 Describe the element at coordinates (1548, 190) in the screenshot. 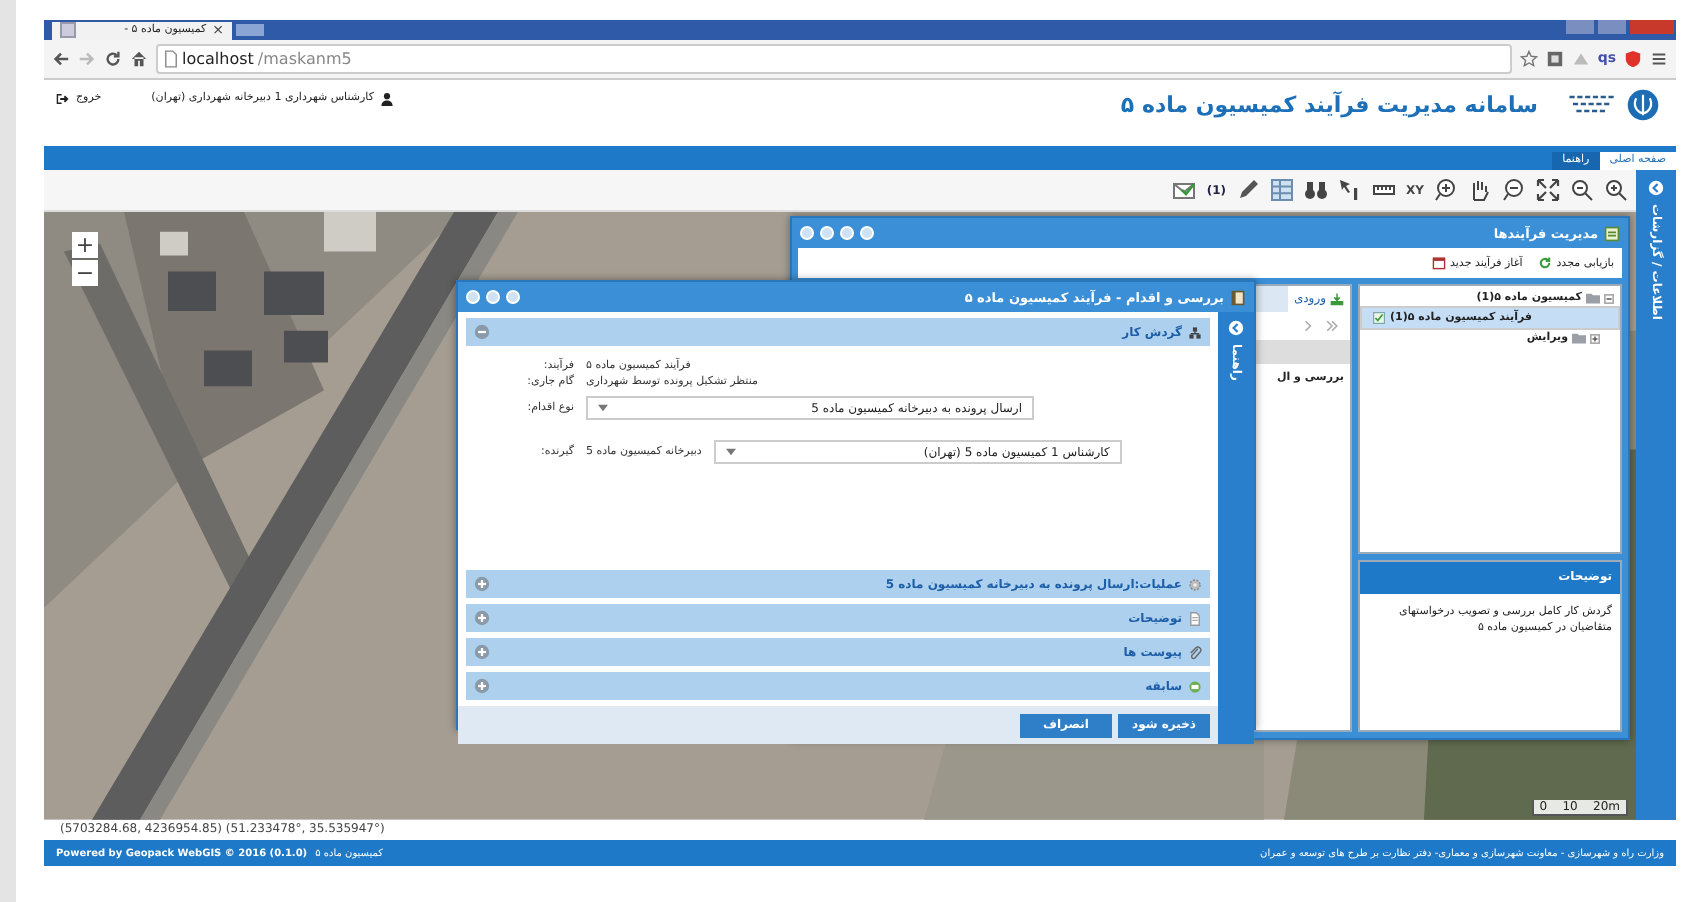

I see `full-extent-icon` at that location.